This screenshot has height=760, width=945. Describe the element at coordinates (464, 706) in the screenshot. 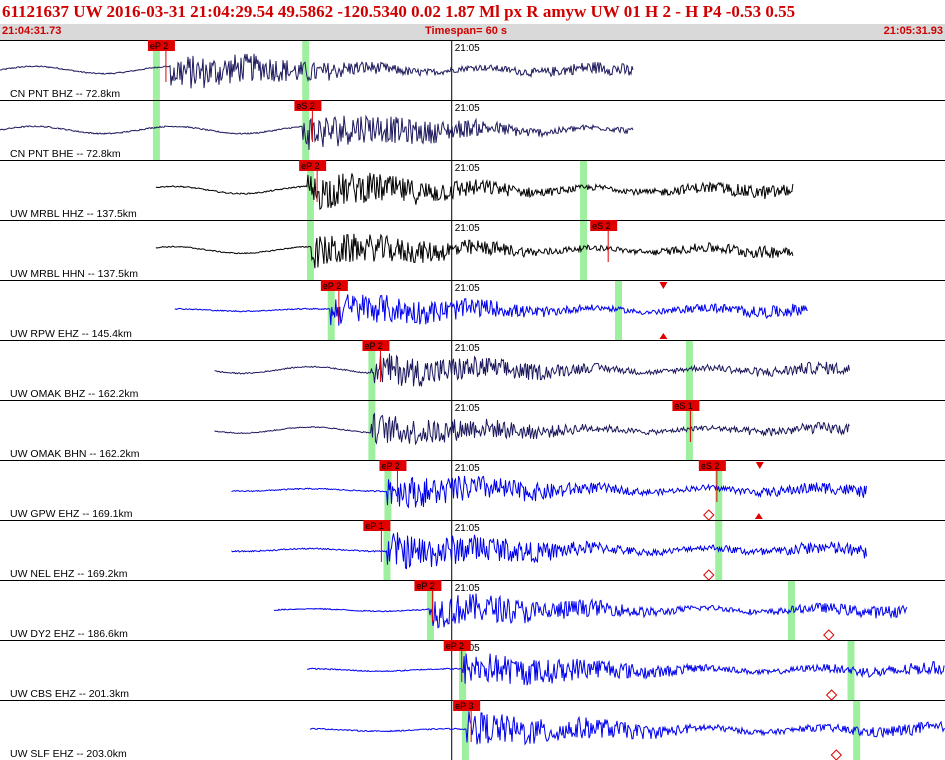

I see `pick-label: eP 3` at that location.